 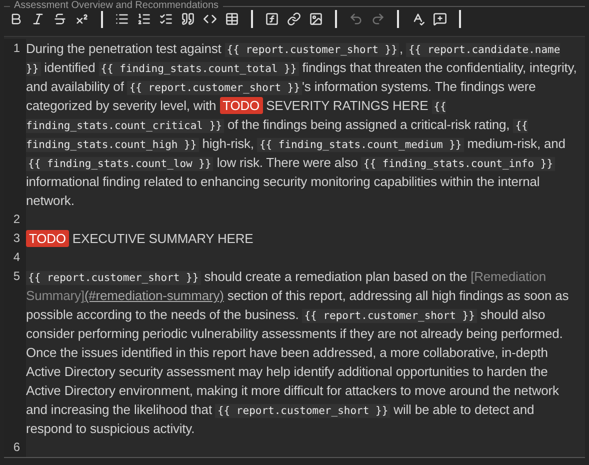 I want to click on panel-title: Assessment Overview and Recommendations, so click(x=116, y=5).